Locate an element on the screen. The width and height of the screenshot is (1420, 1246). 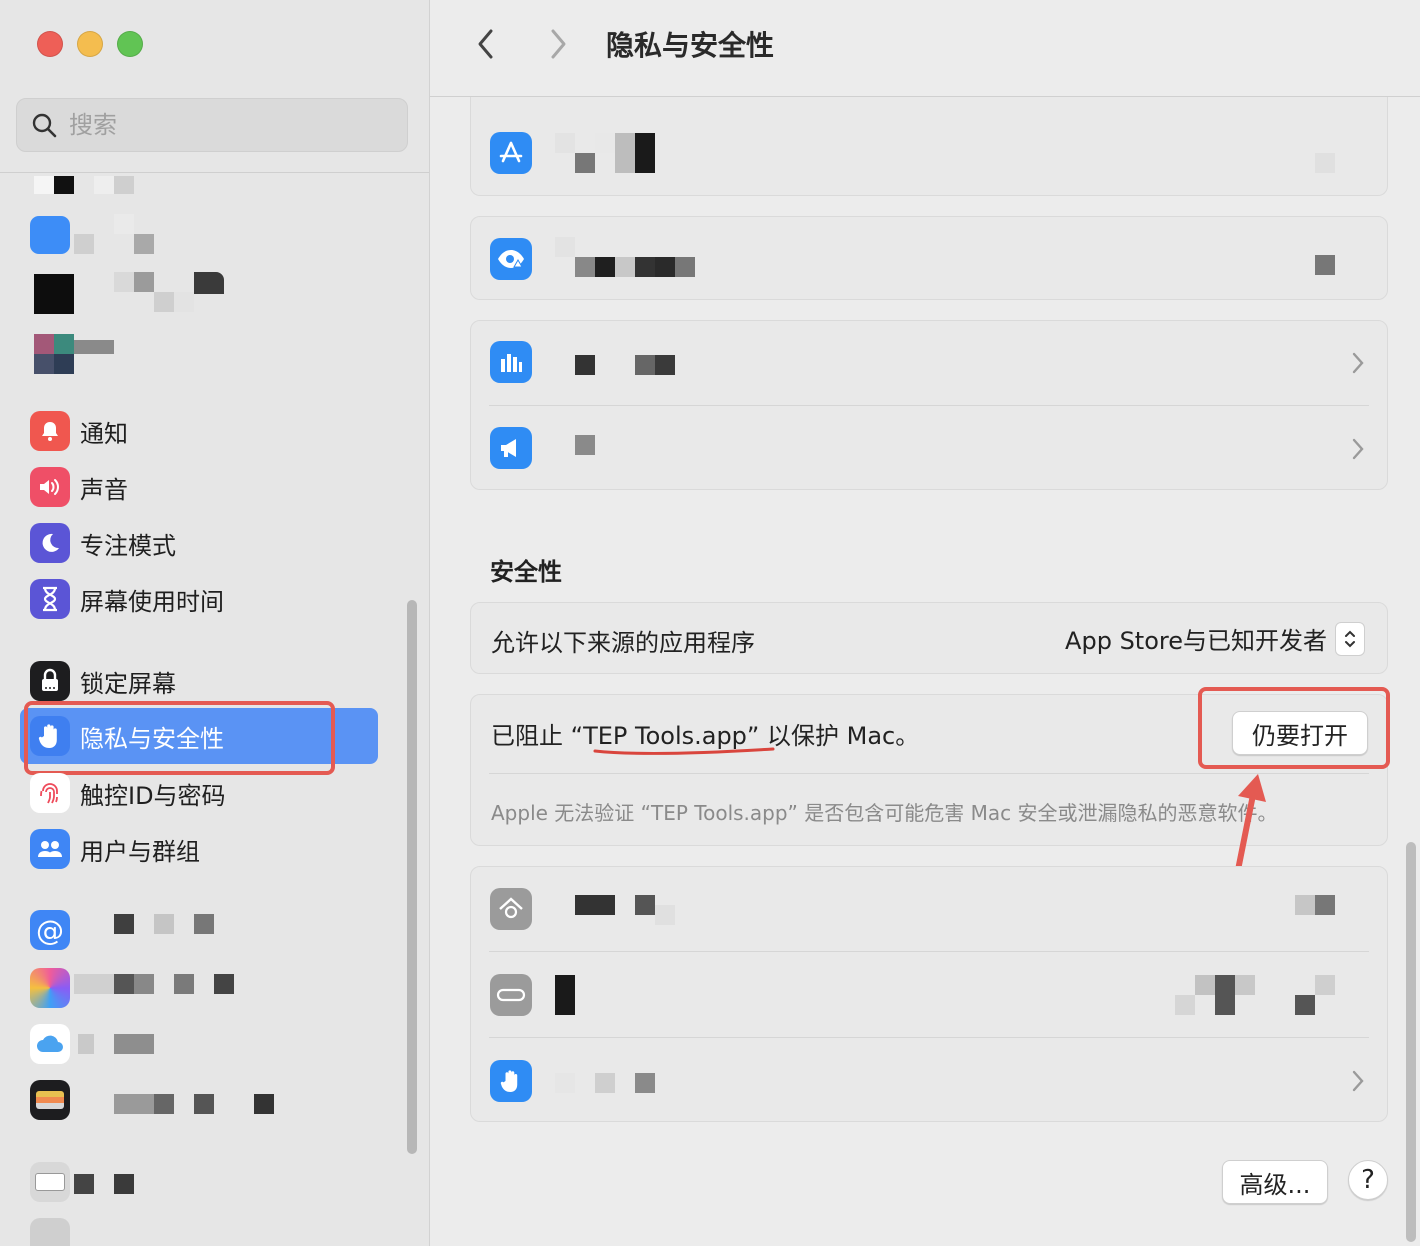
help-button: ? is located at coordinates (1368, 1180).